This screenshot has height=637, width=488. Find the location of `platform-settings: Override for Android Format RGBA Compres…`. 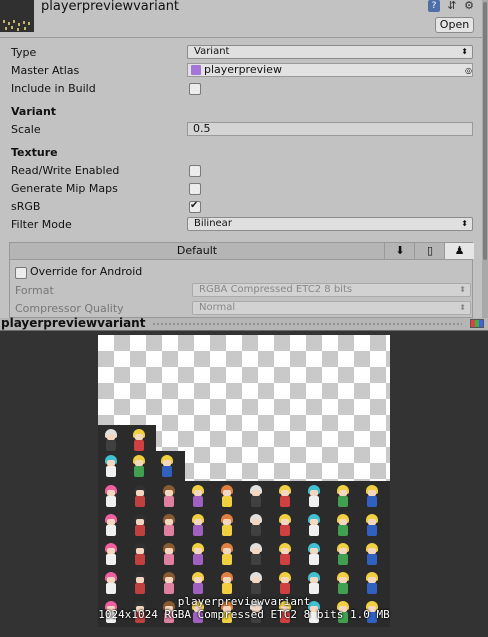

platform-settings: Override for Android Format RGBA Compres… is located at coordinates (241, 288).